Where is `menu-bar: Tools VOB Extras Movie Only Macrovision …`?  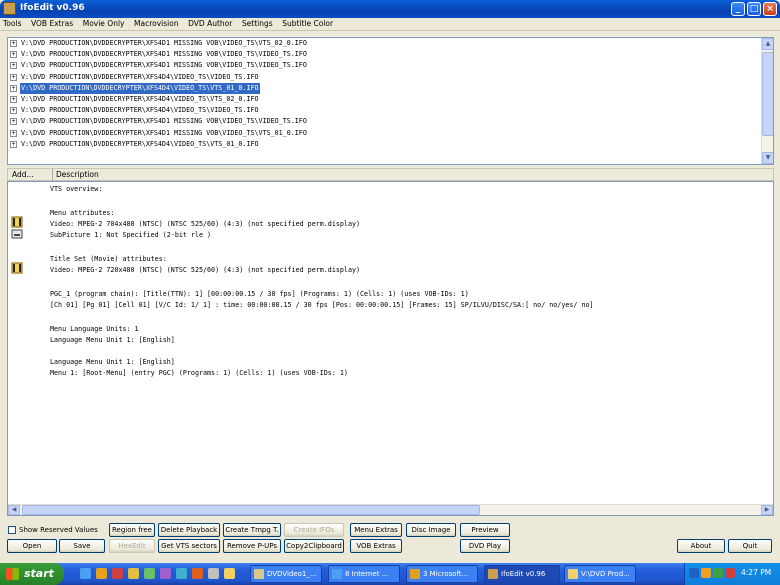
menu-bar: Tools VOB Extras Movie Only Macrovision … is located at coordinates (390, 24).